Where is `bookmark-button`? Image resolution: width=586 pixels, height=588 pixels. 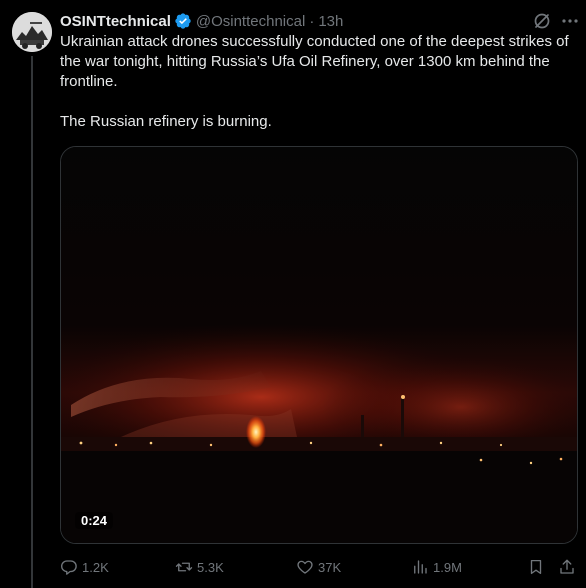
bookmark-button is located at coordinates (538, 567).